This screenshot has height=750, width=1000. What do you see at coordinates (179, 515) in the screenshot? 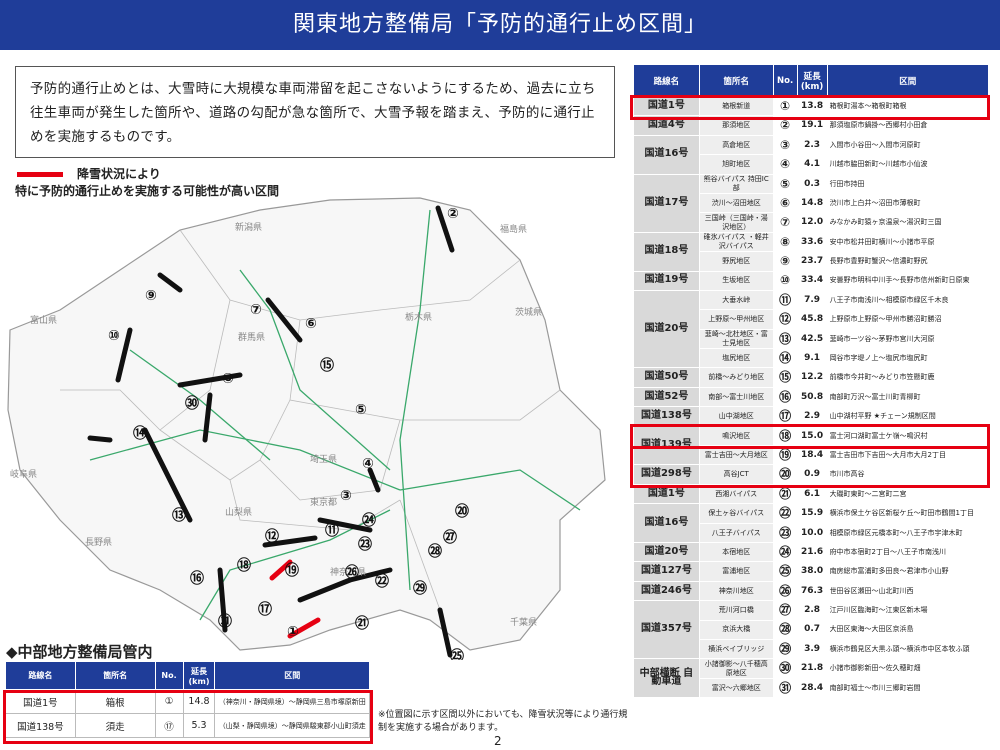
I see `marker-13: ⑬` at bounding box center [179, 515].